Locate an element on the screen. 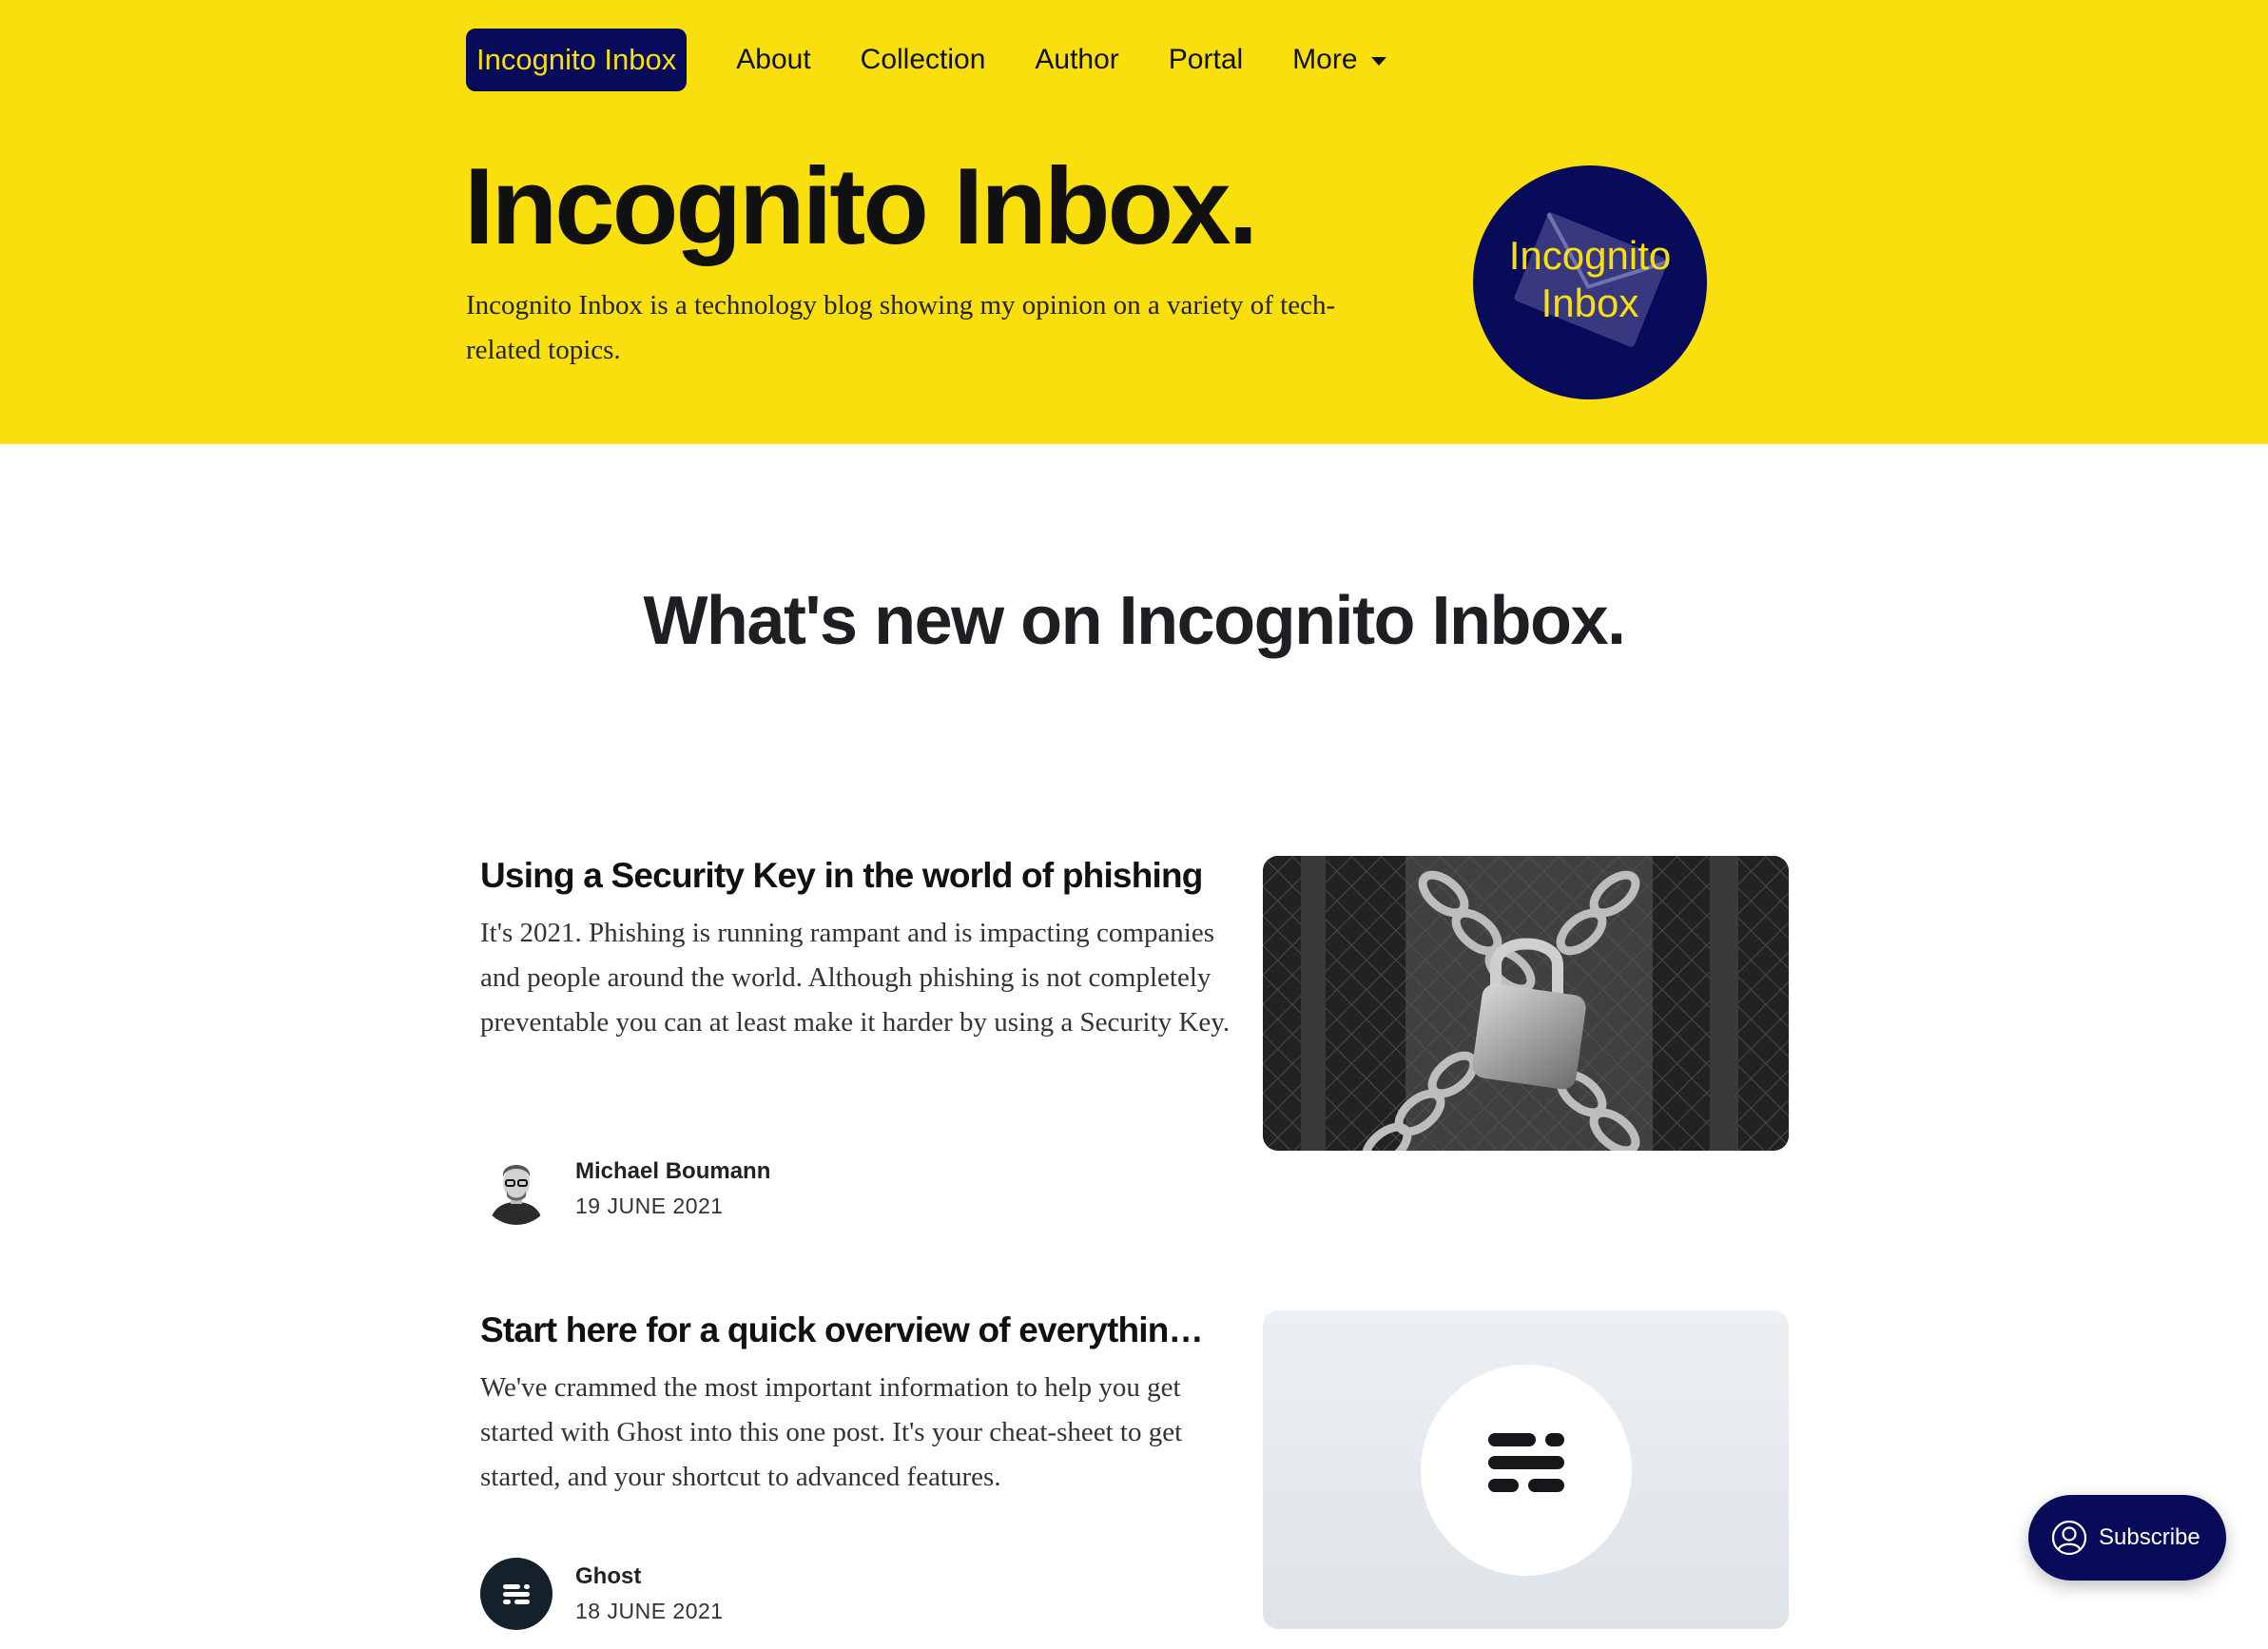  author-photo-icon is located at coordinates (516, 1189).